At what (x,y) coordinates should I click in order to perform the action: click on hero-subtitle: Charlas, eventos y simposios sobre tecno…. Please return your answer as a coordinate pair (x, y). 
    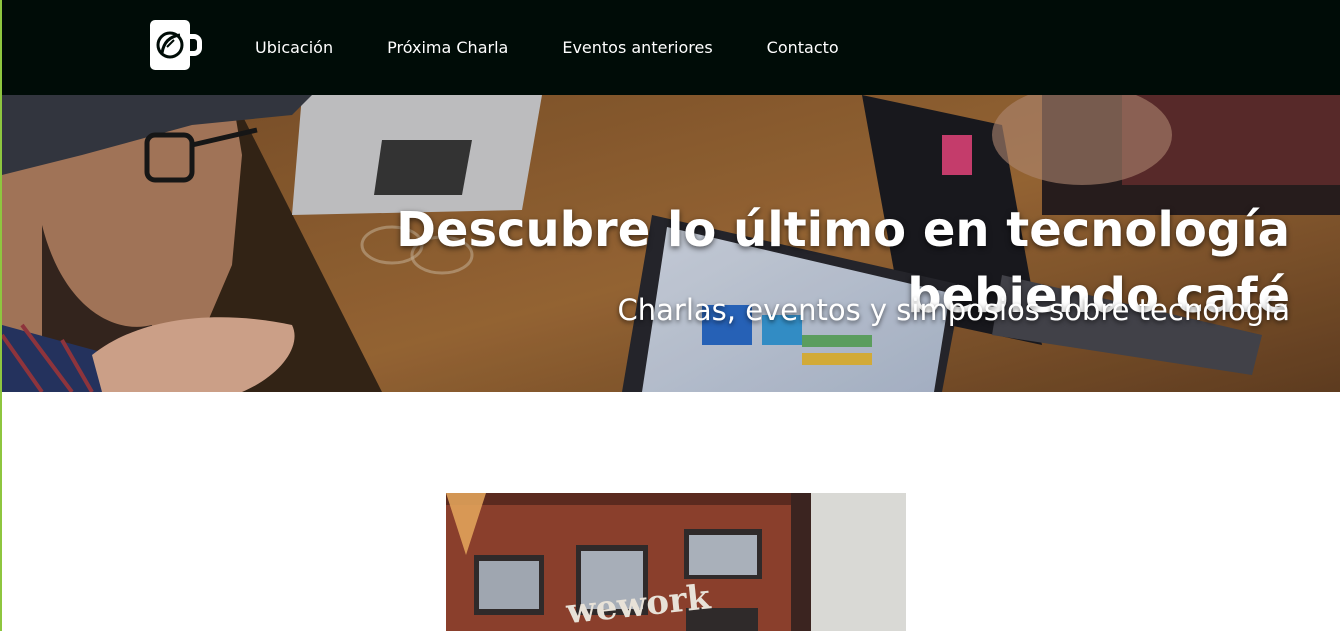
    Looking at the image, I should click on (953, 310).